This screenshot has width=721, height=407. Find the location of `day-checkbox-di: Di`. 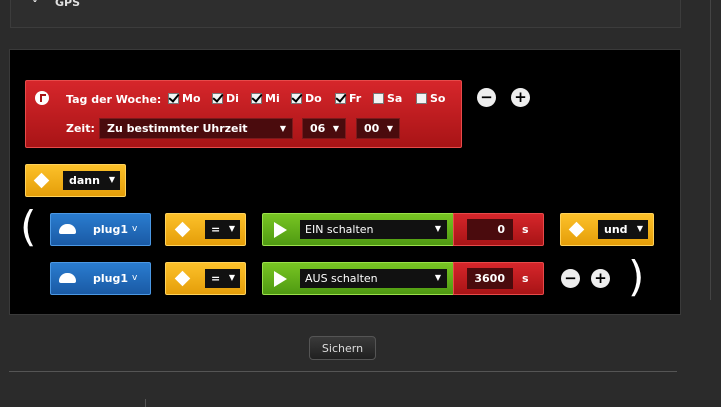

day-checkbox-di: Di is located at coordinates (225, 98).